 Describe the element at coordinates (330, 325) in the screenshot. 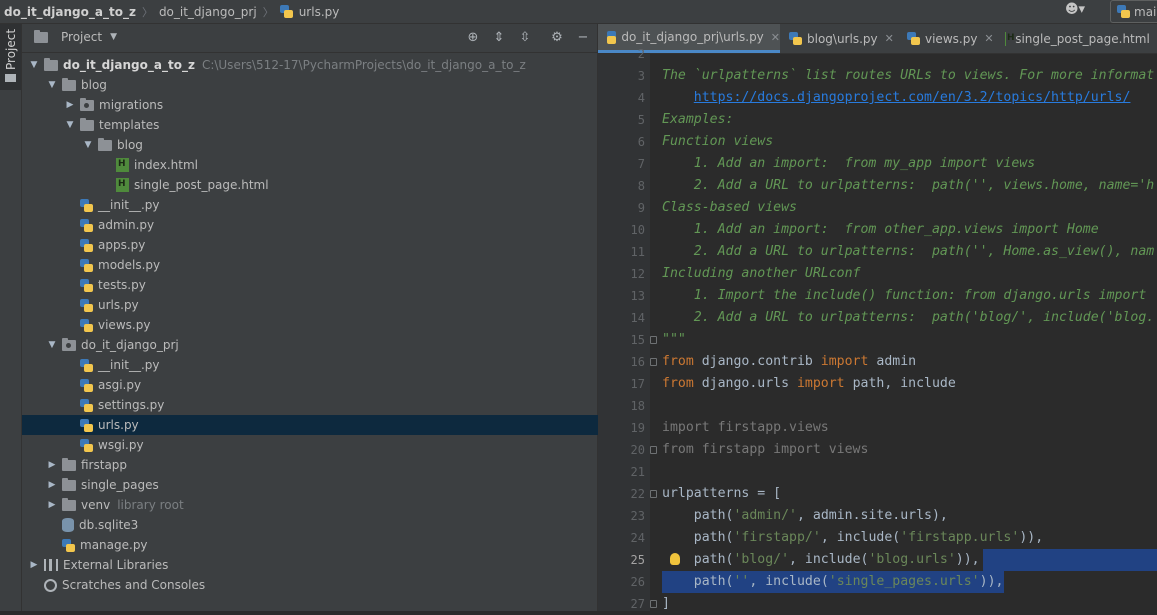

I see `tree-item: views.py` at that location.